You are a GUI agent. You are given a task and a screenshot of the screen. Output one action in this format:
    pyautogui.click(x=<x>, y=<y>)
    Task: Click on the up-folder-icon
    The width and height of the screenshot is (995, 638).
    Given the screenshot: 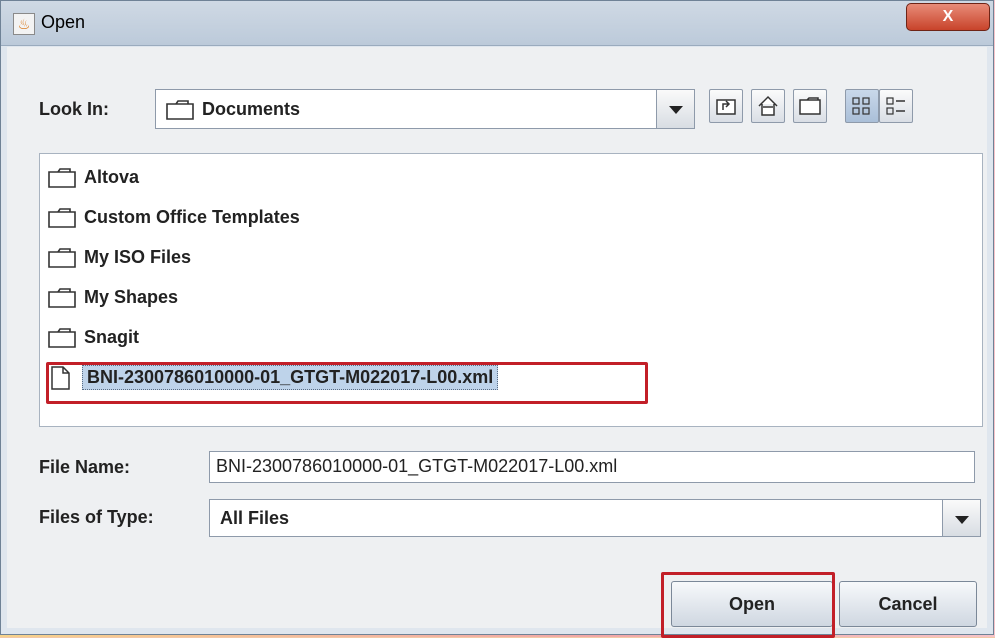 What is the action you would take?
    pyautogui.click(x=726, y=107)
    